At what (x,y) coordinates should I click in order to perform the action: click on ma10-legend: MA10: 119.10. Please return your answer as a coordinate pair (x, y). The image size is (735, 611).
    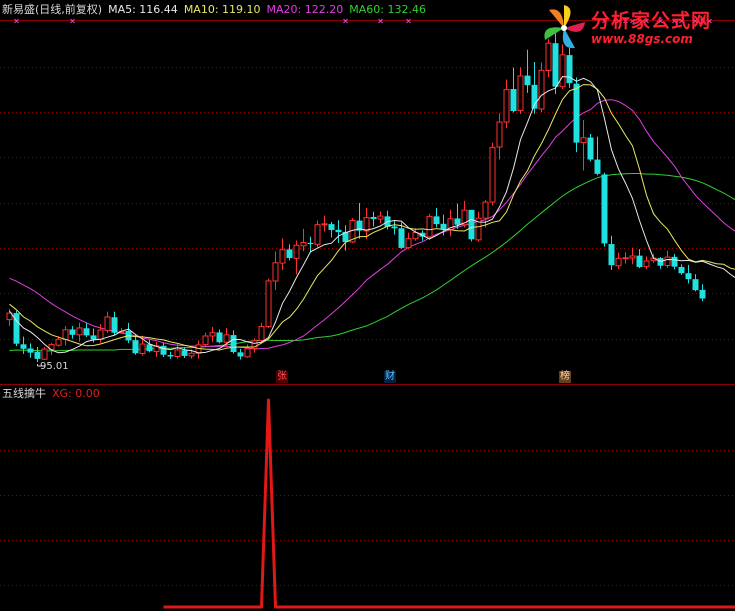
    Looking at the image, I should click on (222, 9).